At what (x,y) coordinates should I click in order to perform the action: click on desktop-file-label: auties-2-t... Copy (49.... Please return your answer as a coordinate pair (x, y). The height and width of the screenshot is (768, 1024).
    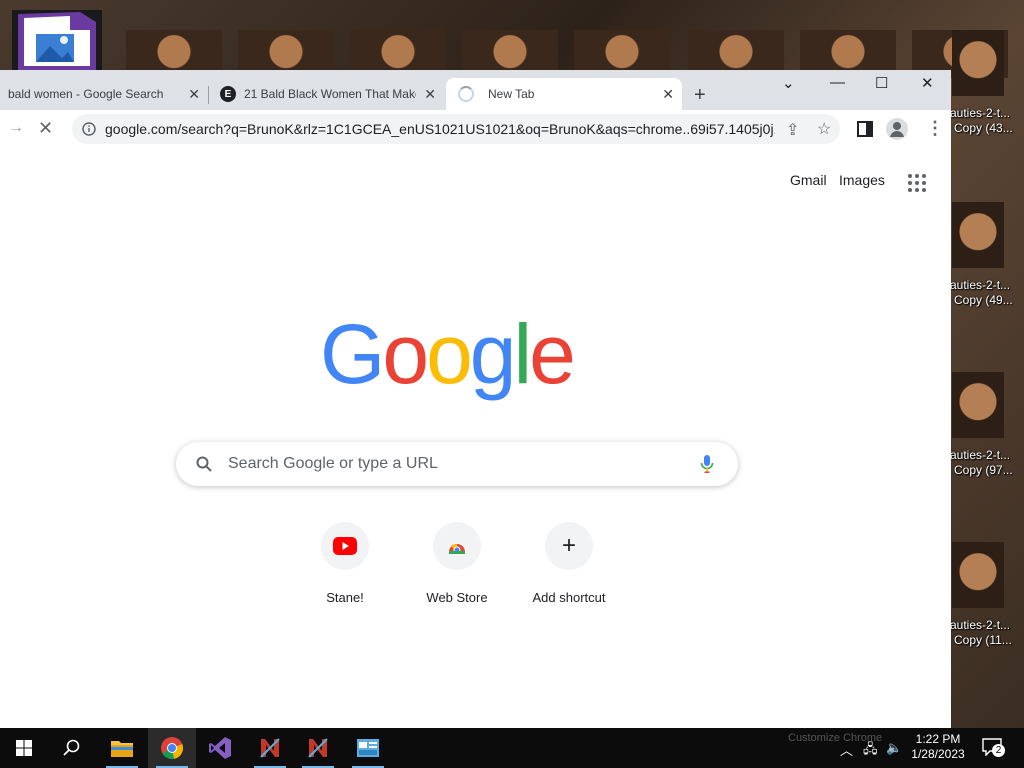
    Looking at the image, I should click on (981, 292).